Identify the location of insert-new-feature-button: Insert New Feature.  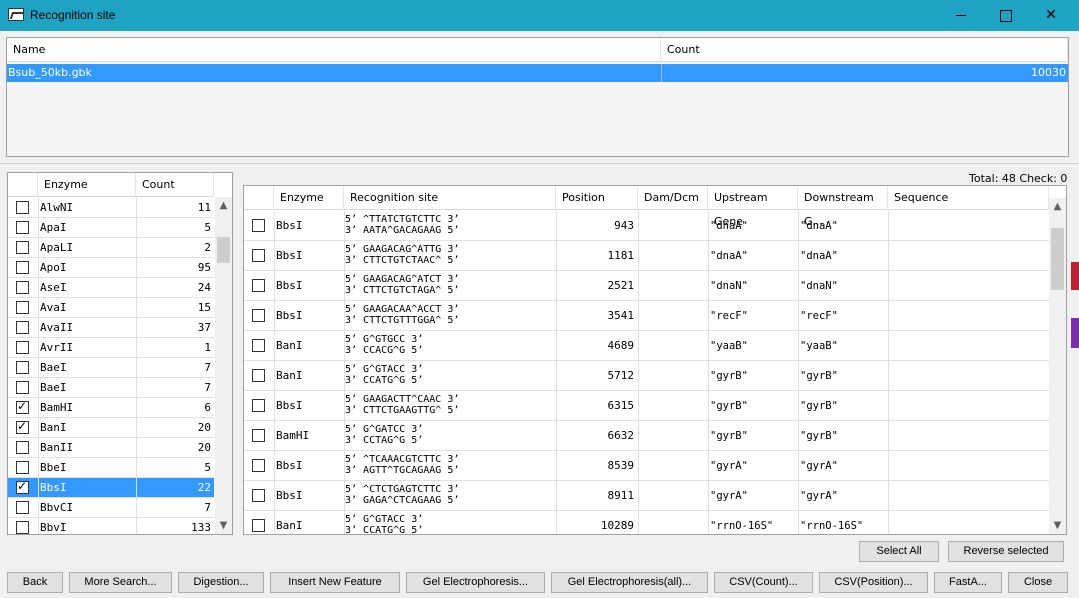
(335, 582).